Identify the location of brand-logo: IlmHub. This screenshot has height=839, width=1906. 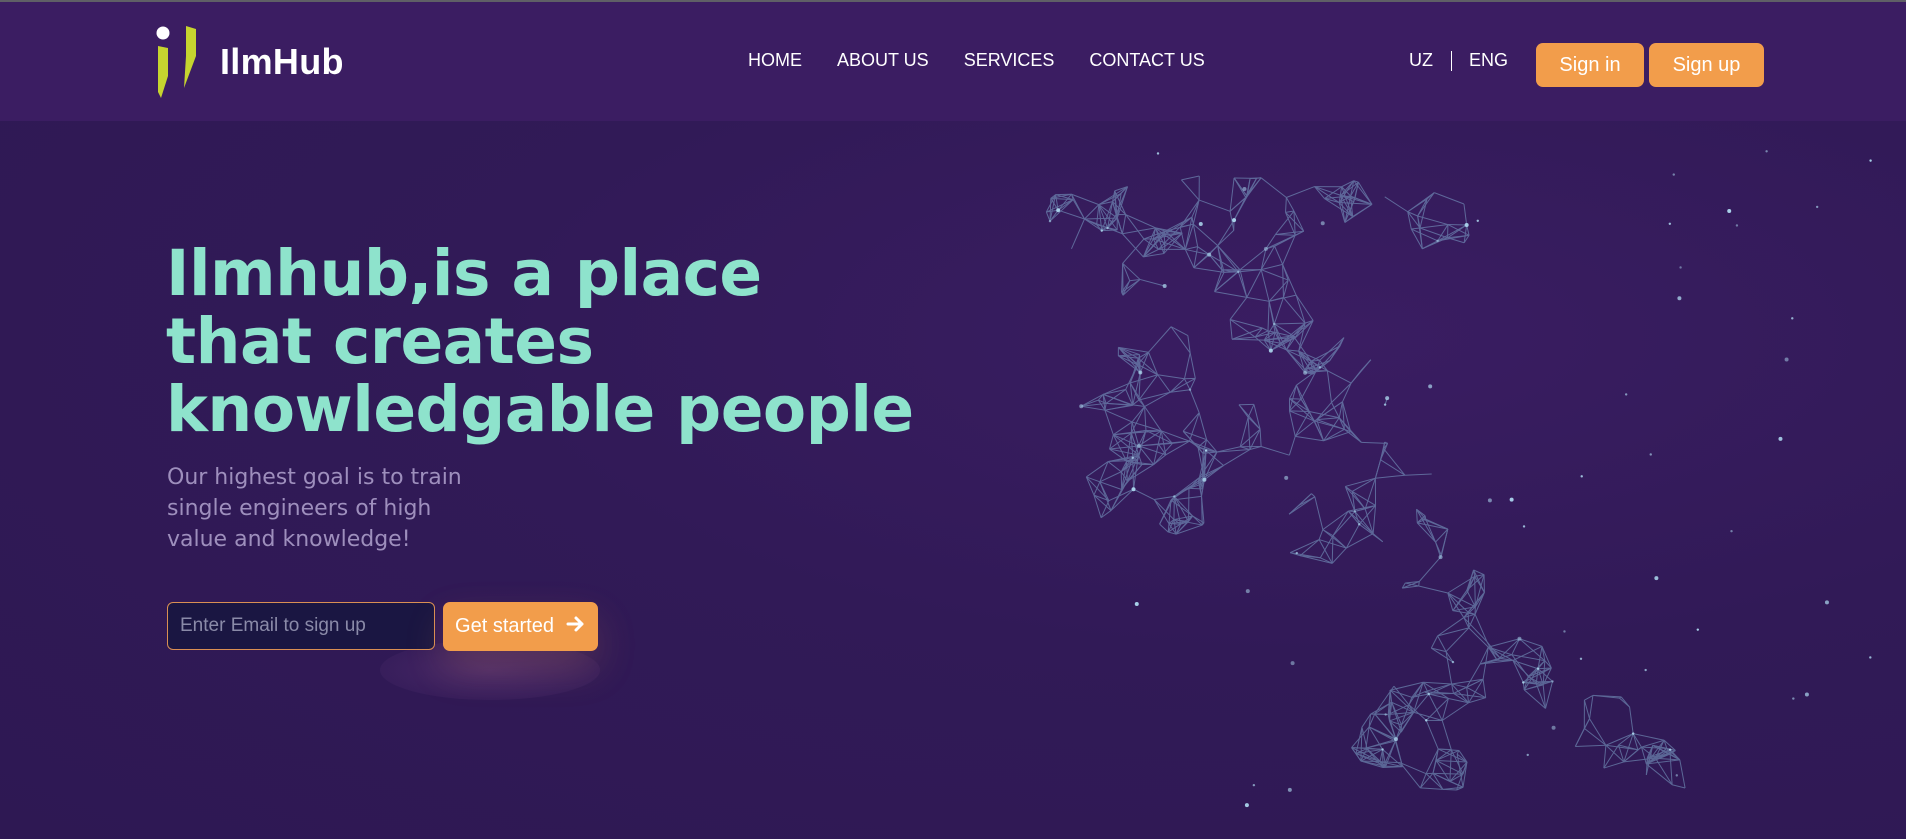
(250, 62).